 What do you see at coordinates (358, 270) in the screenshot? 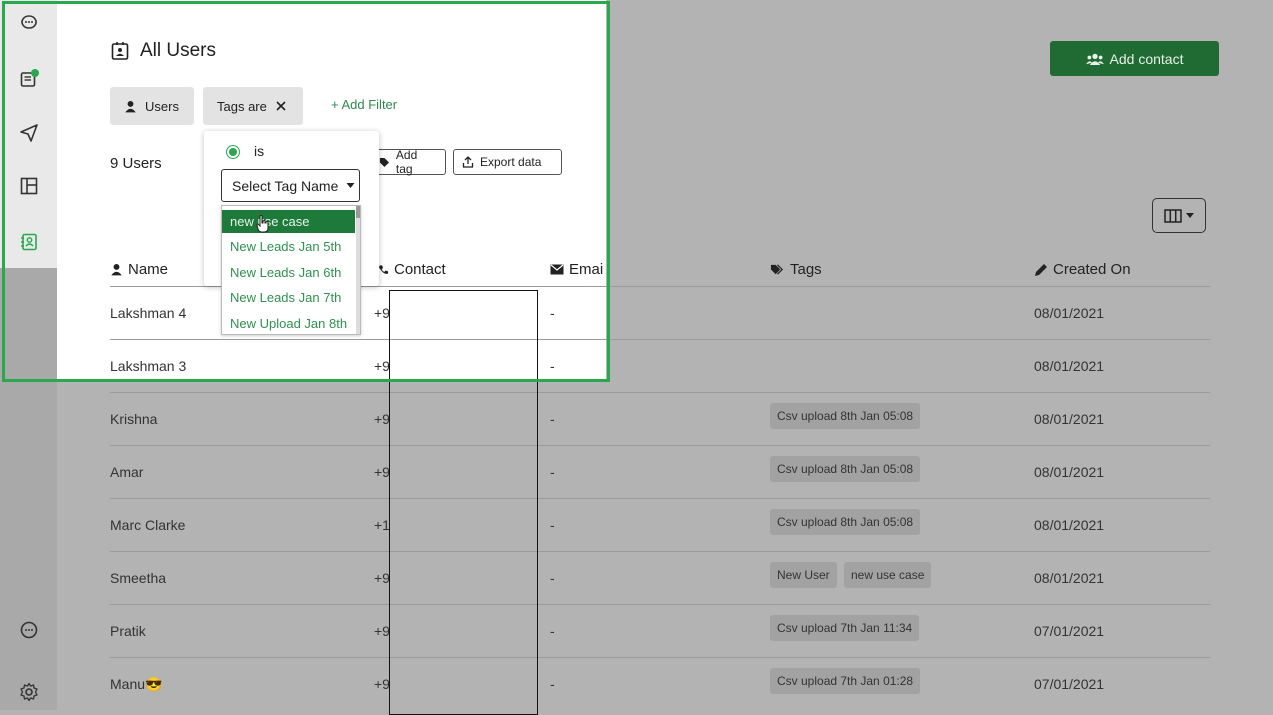
I see `options-scrollbar` at bounding box center [358, 270].